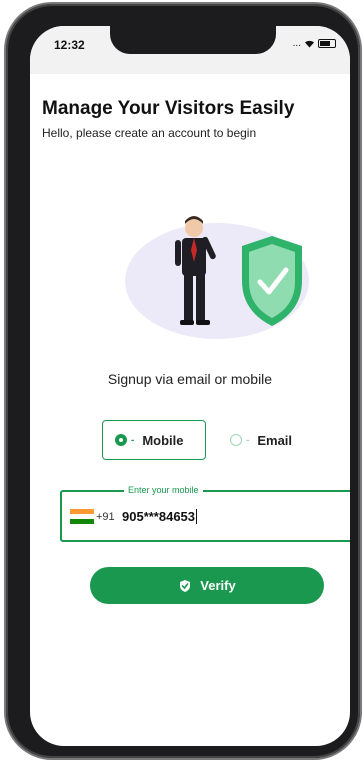  I want to click on mobile-input: 905***84653, so click(160, 516).